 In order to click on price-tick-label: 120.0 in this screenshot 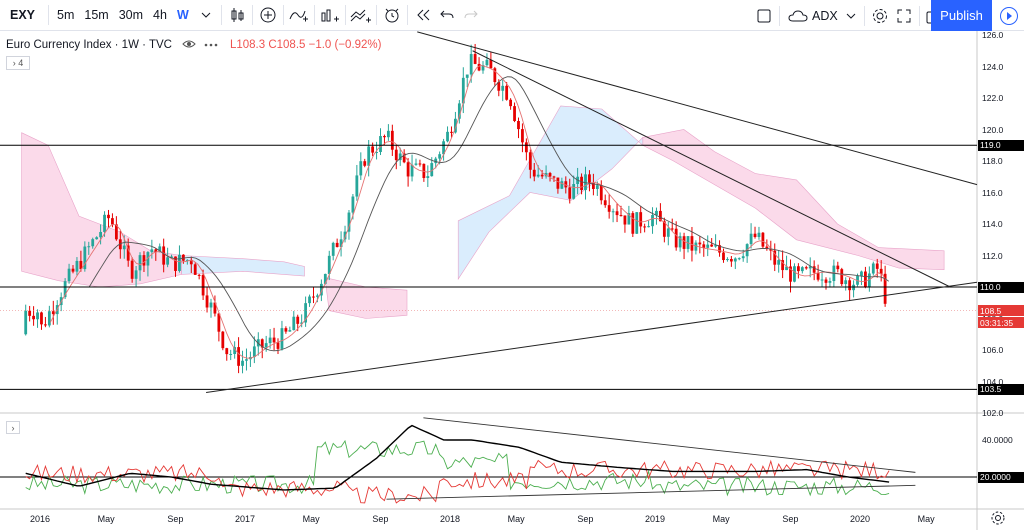, I will do `click(993, 129)`.